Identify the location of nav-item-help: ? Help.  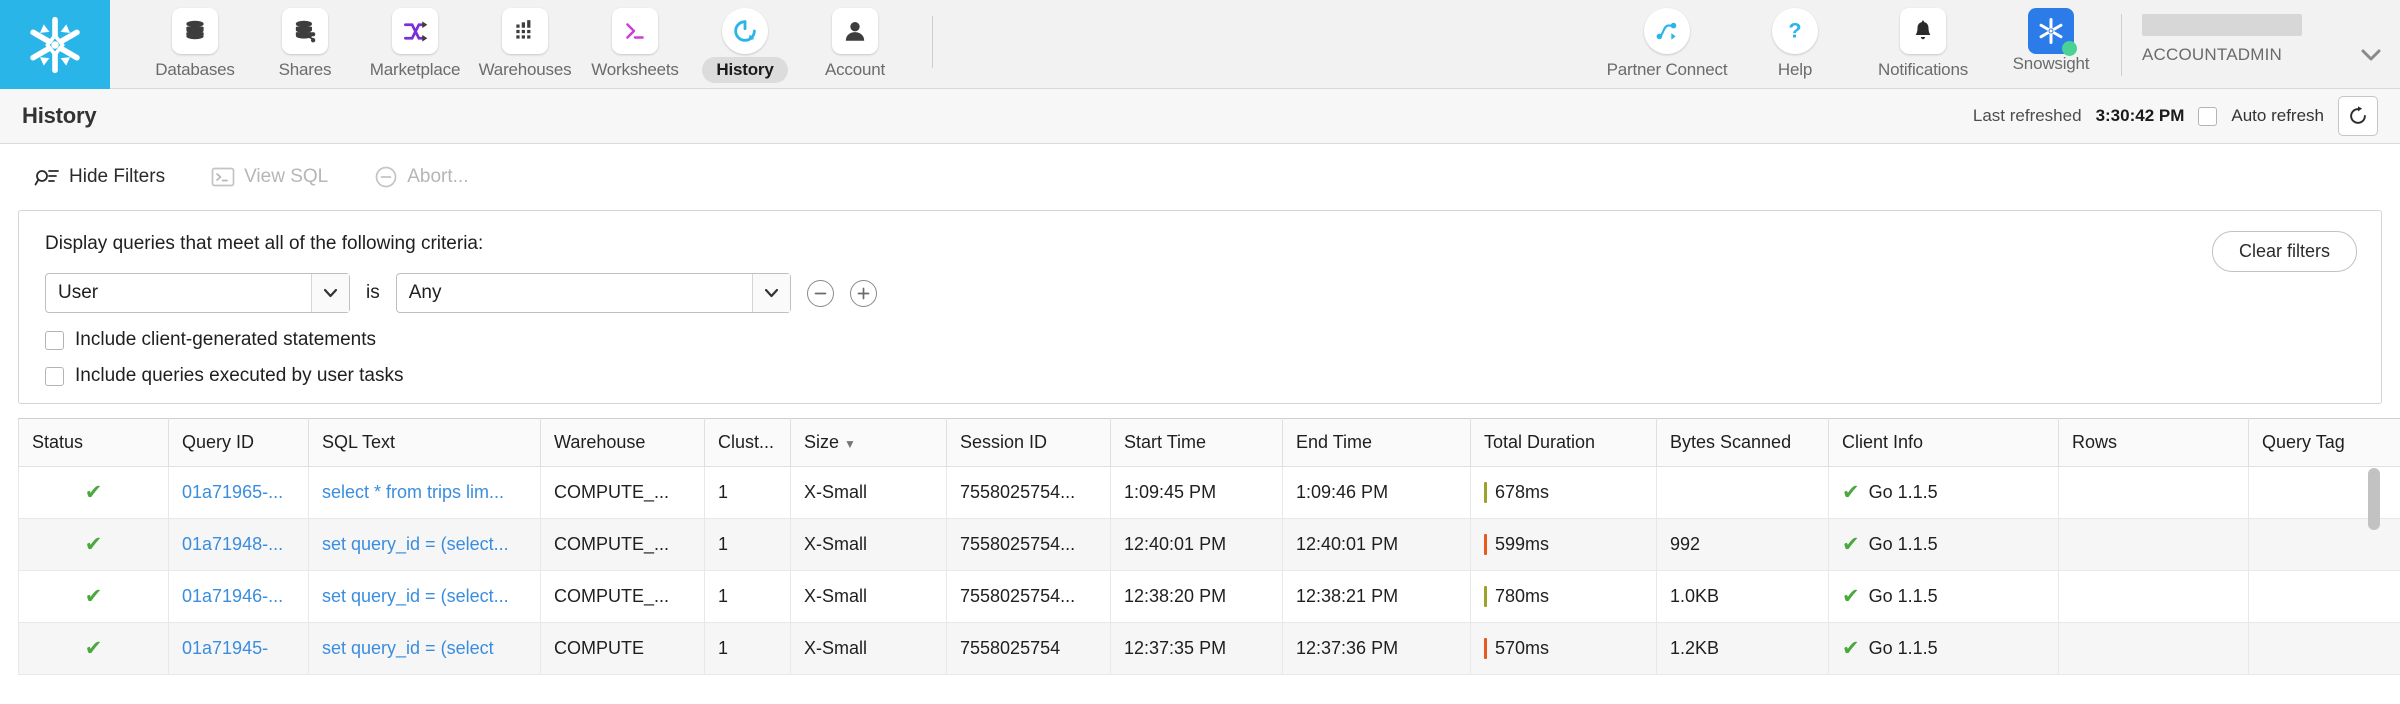
(1795, 40).